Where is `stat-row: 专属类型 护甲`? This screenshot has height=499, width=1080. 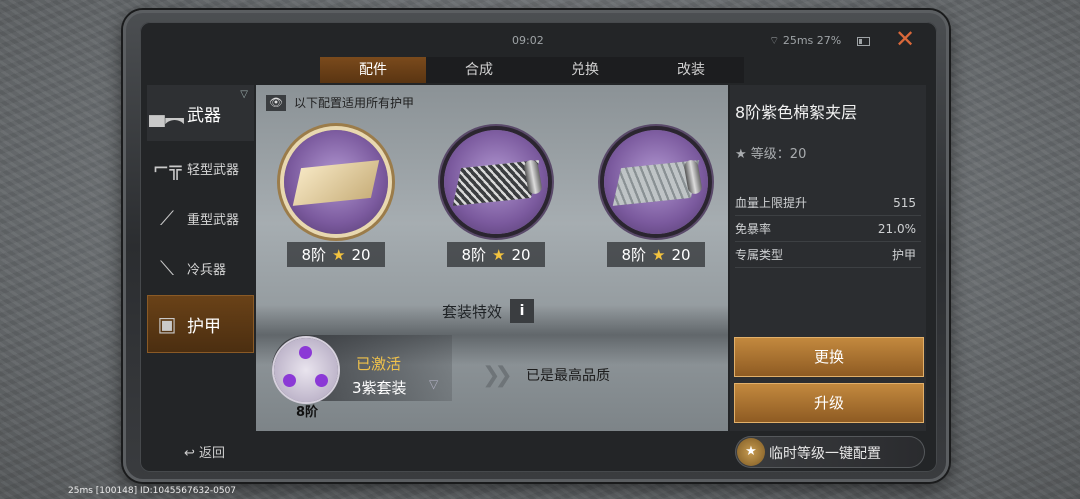 stat-row: 专属类型 护甲 is located at coordinates (828, 255).